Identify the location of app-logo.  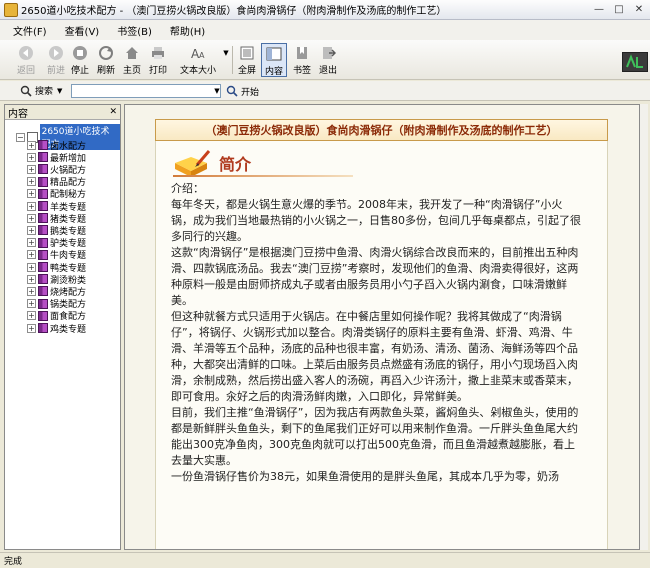
(635, 62).